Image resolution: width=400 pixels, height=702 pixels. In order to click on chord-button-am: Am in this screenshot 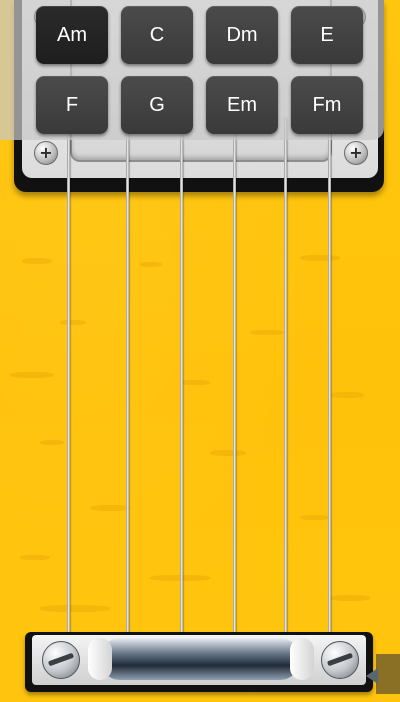, I will do `click(72, 35)`.